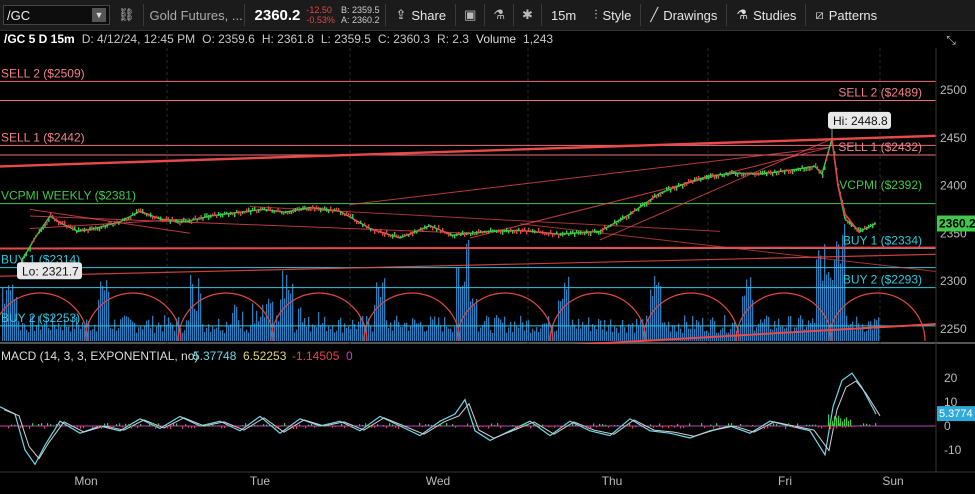 Image resolution: width=975 pixels, height=494 pixels. Describe the element at coordinates (99, 356) in the screenshot. I see `macd-label: MACD (14, 3, 3, EXPONENTIAL, no)` at that location.